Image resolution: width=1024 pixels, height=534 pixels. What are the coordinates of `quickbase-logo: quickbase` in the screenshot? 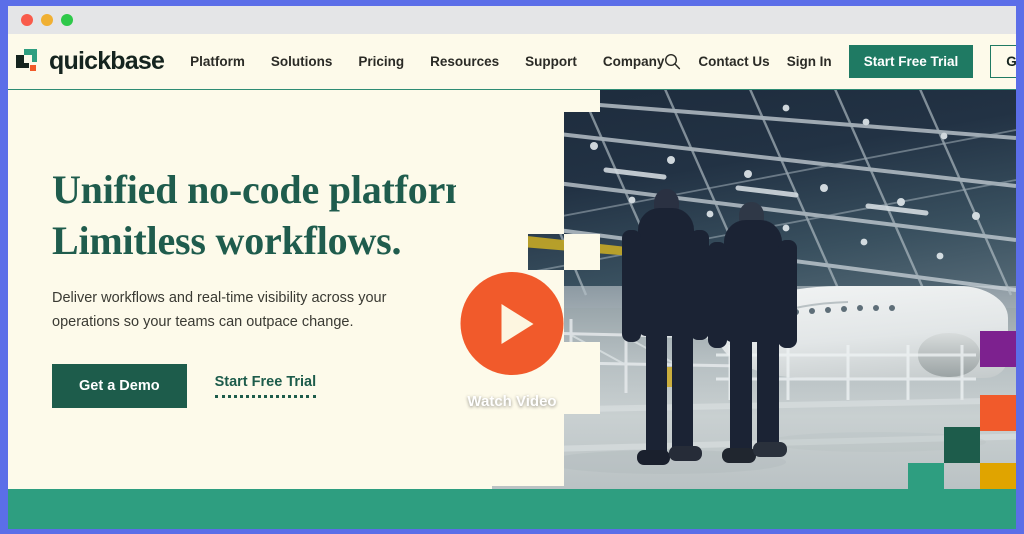 It's located at (90, 61).